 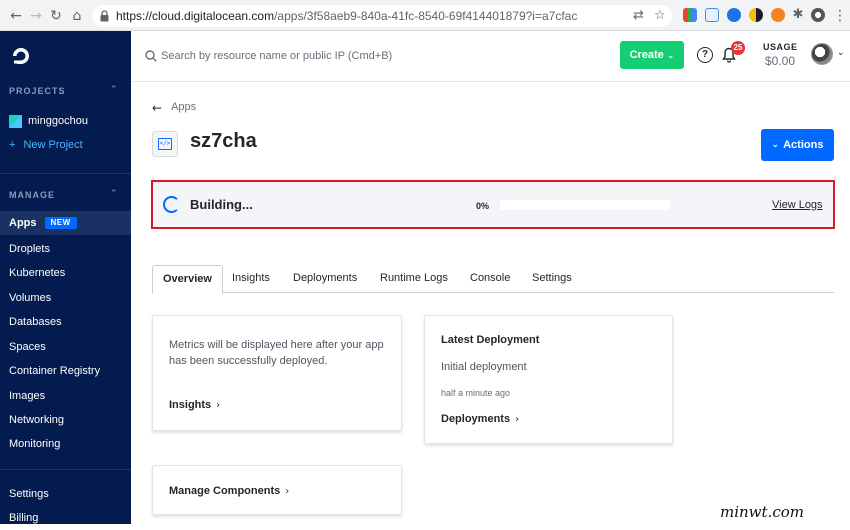 What do you see at coordinates (325, 279) in the screenshot?
I see `tab-deployments: Deployments` at bounding box center [325, 279].